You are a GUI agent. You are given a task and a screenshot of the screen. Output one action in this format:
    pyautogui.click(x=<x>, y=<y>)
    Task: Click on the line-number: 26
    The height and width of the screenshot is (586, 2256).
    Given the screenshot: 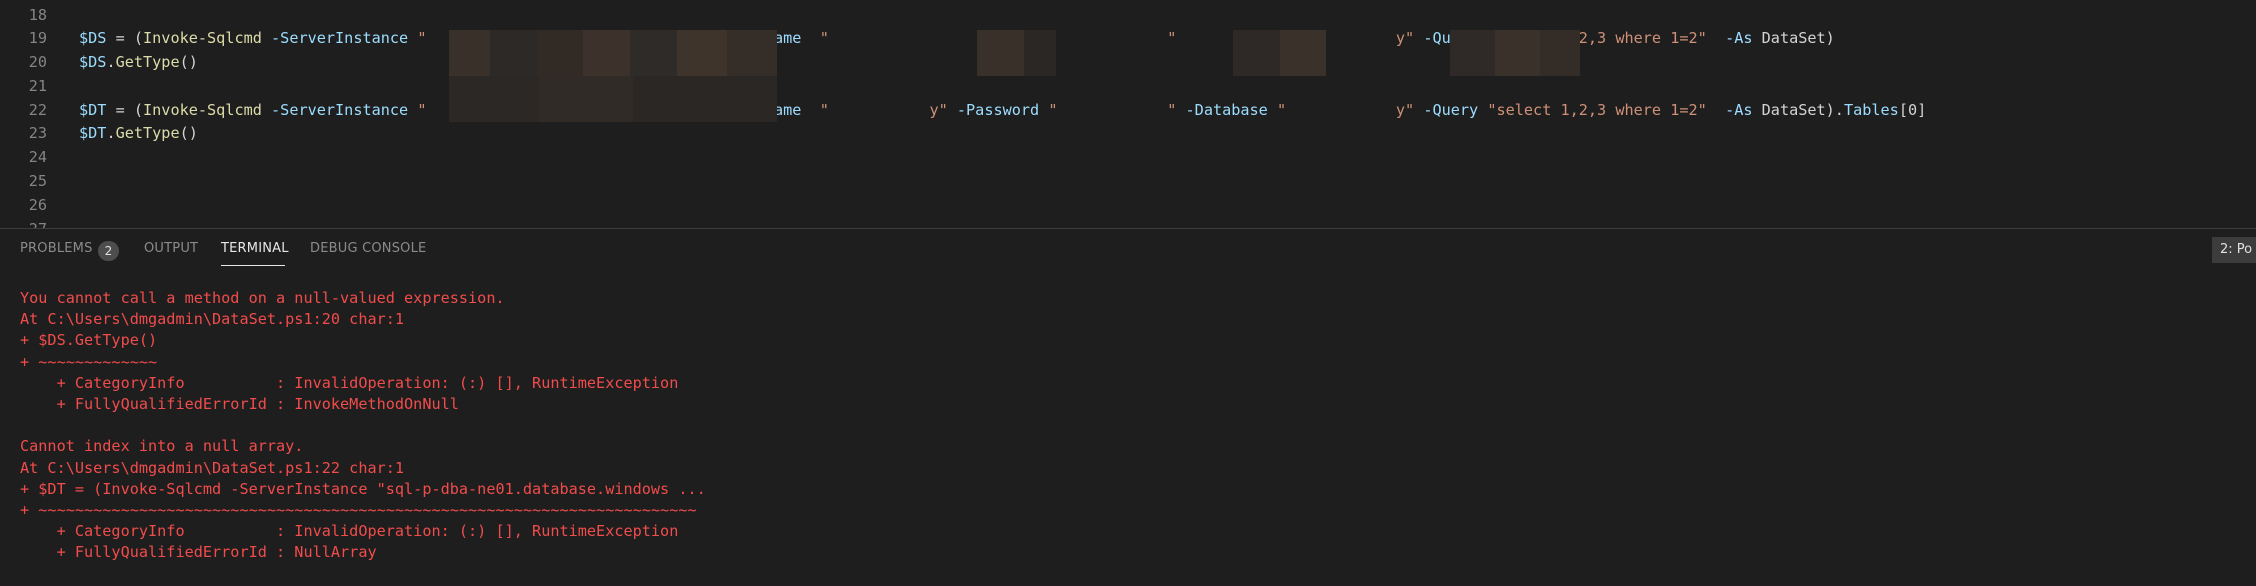 What is the action you would take?
    pyautogui.click(x=37, y=205)
    